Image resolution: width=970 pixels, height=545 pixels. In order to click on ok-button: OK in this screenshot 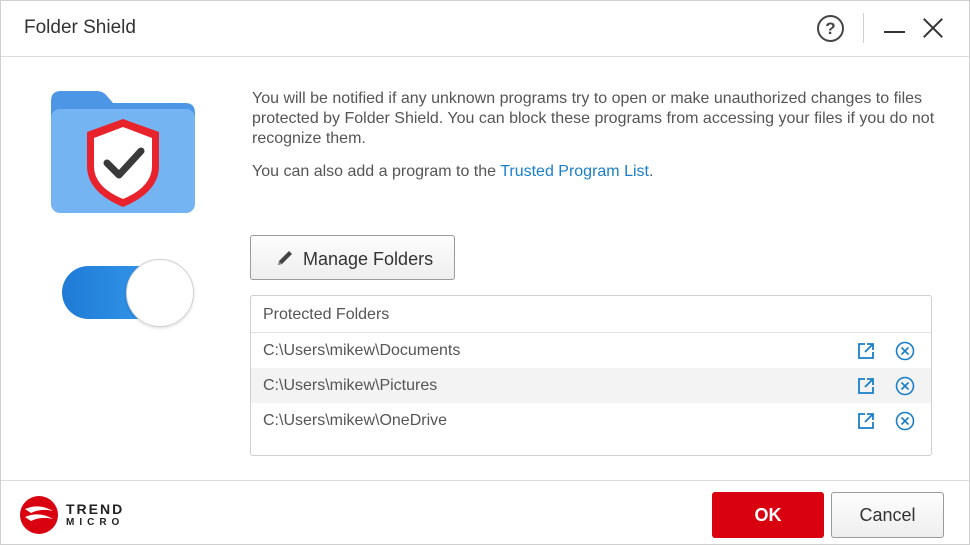, I will do `click(768, 515)`.